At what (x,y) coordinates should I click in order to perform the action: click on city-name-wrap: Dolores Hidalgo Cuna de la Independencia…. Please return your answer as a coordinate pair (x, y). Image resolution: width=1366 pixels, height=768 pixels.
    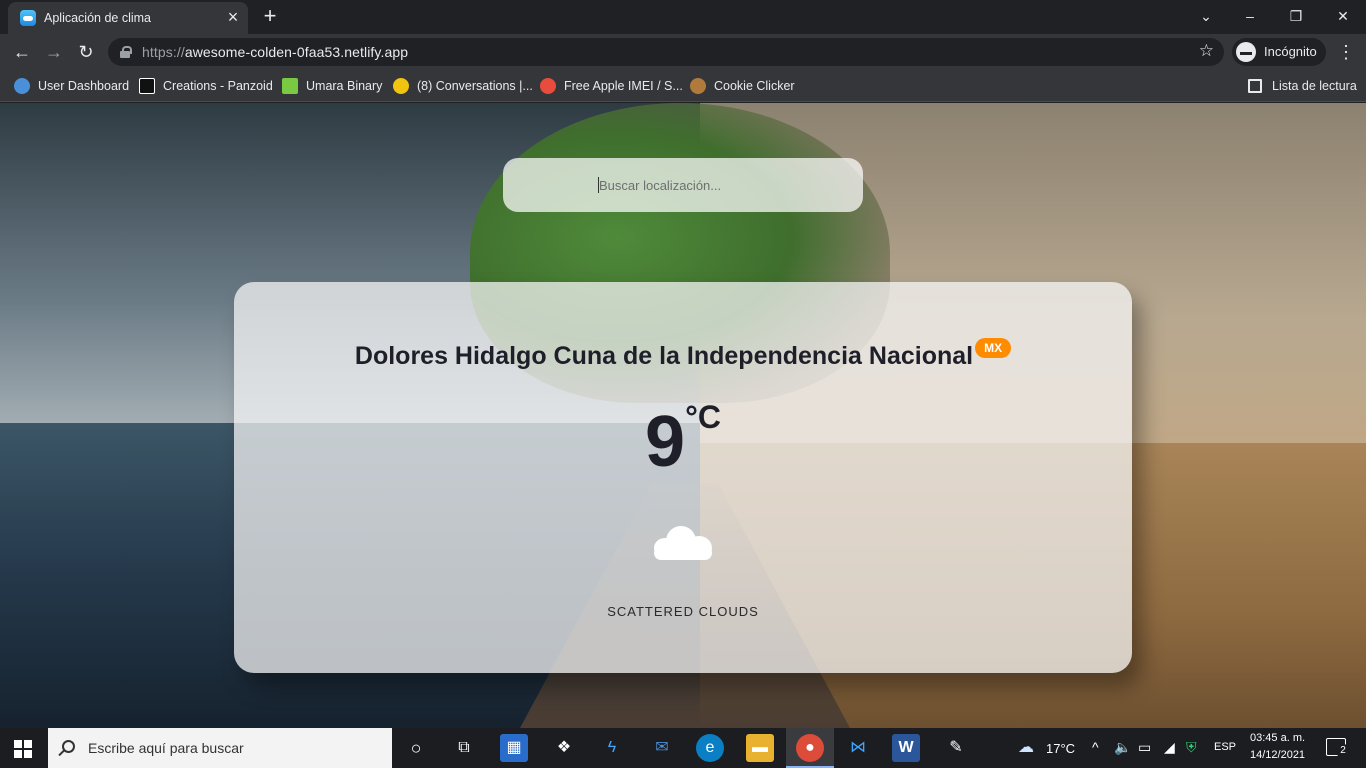
    Looking at the image, I should click on (683, 354).